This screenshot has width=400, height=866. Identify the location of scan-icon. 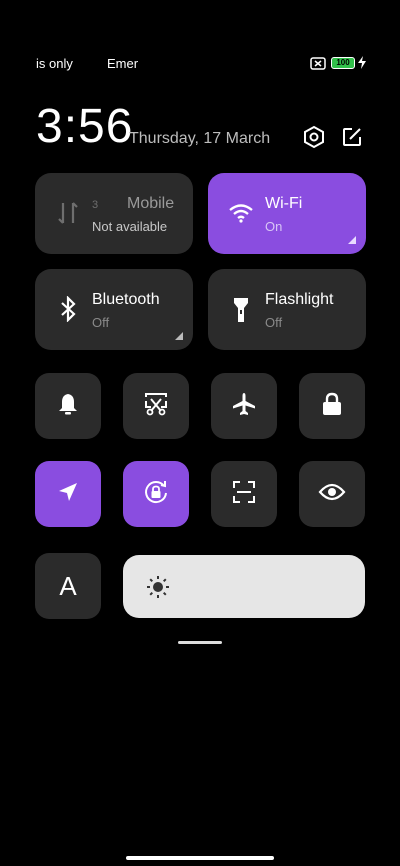
(244, 494).